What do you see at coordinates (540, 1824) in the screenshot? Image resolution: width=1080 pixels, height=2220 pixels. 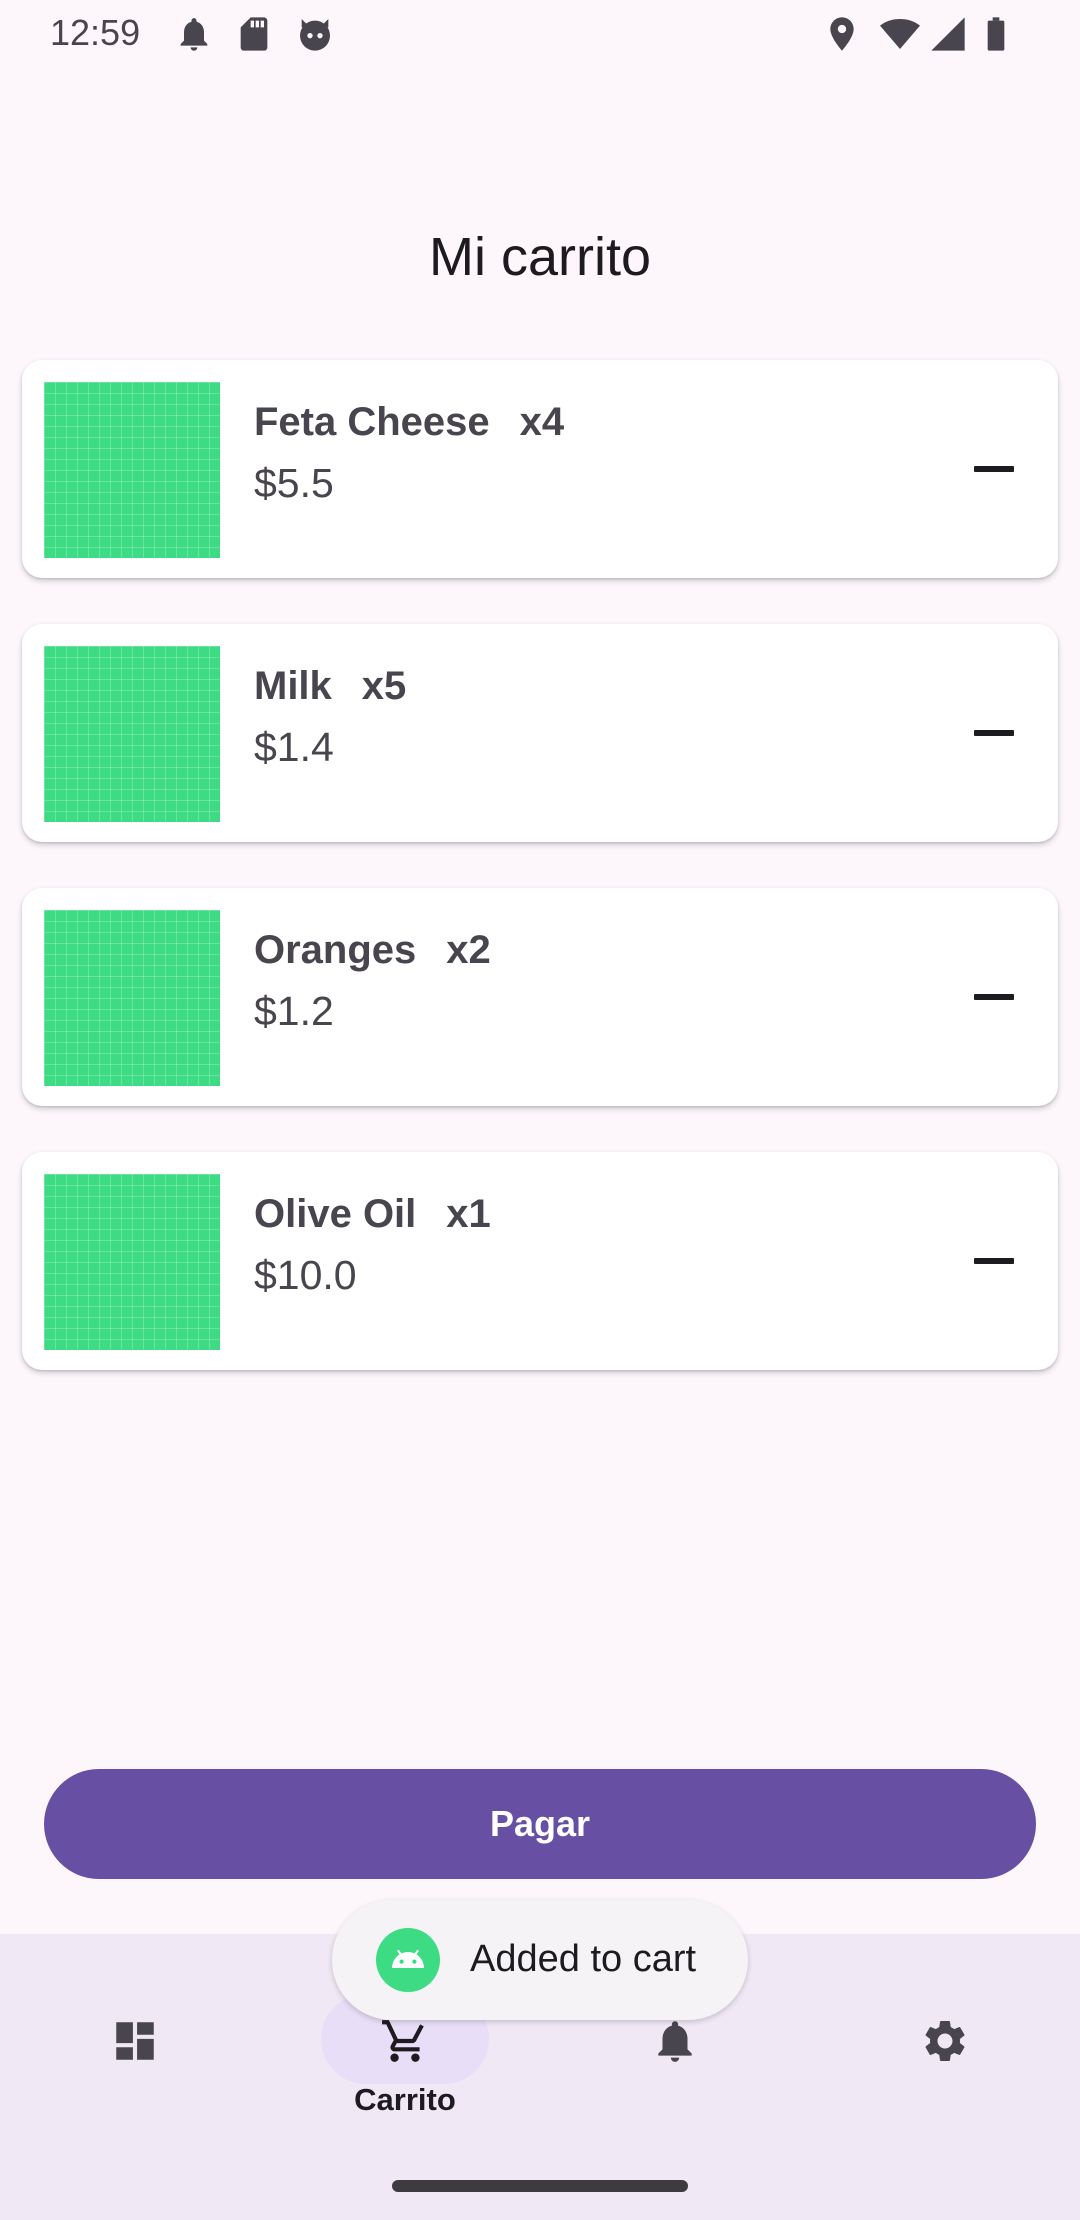 I see `pay-button: Pagar` at bounding box center [540, 1824].